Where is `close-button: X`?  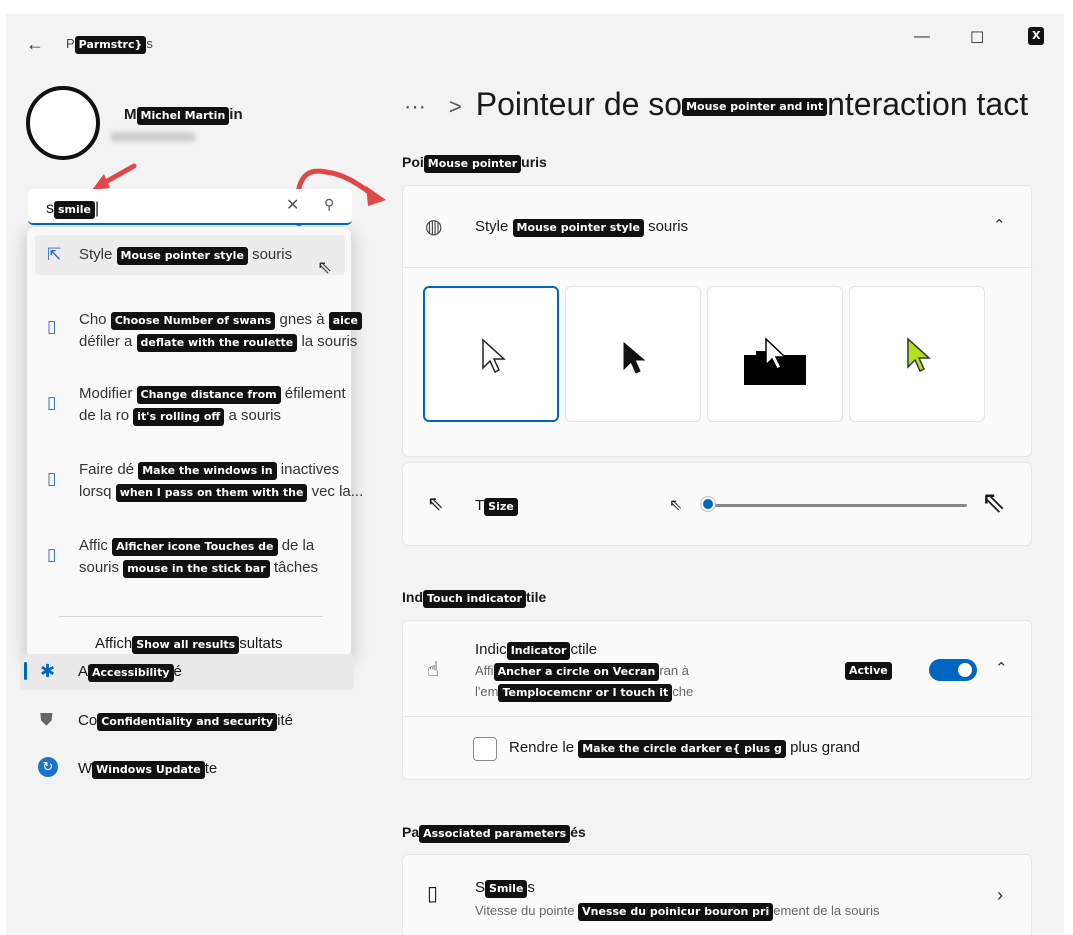
close-button: X is located at coordinates (1036, 35).